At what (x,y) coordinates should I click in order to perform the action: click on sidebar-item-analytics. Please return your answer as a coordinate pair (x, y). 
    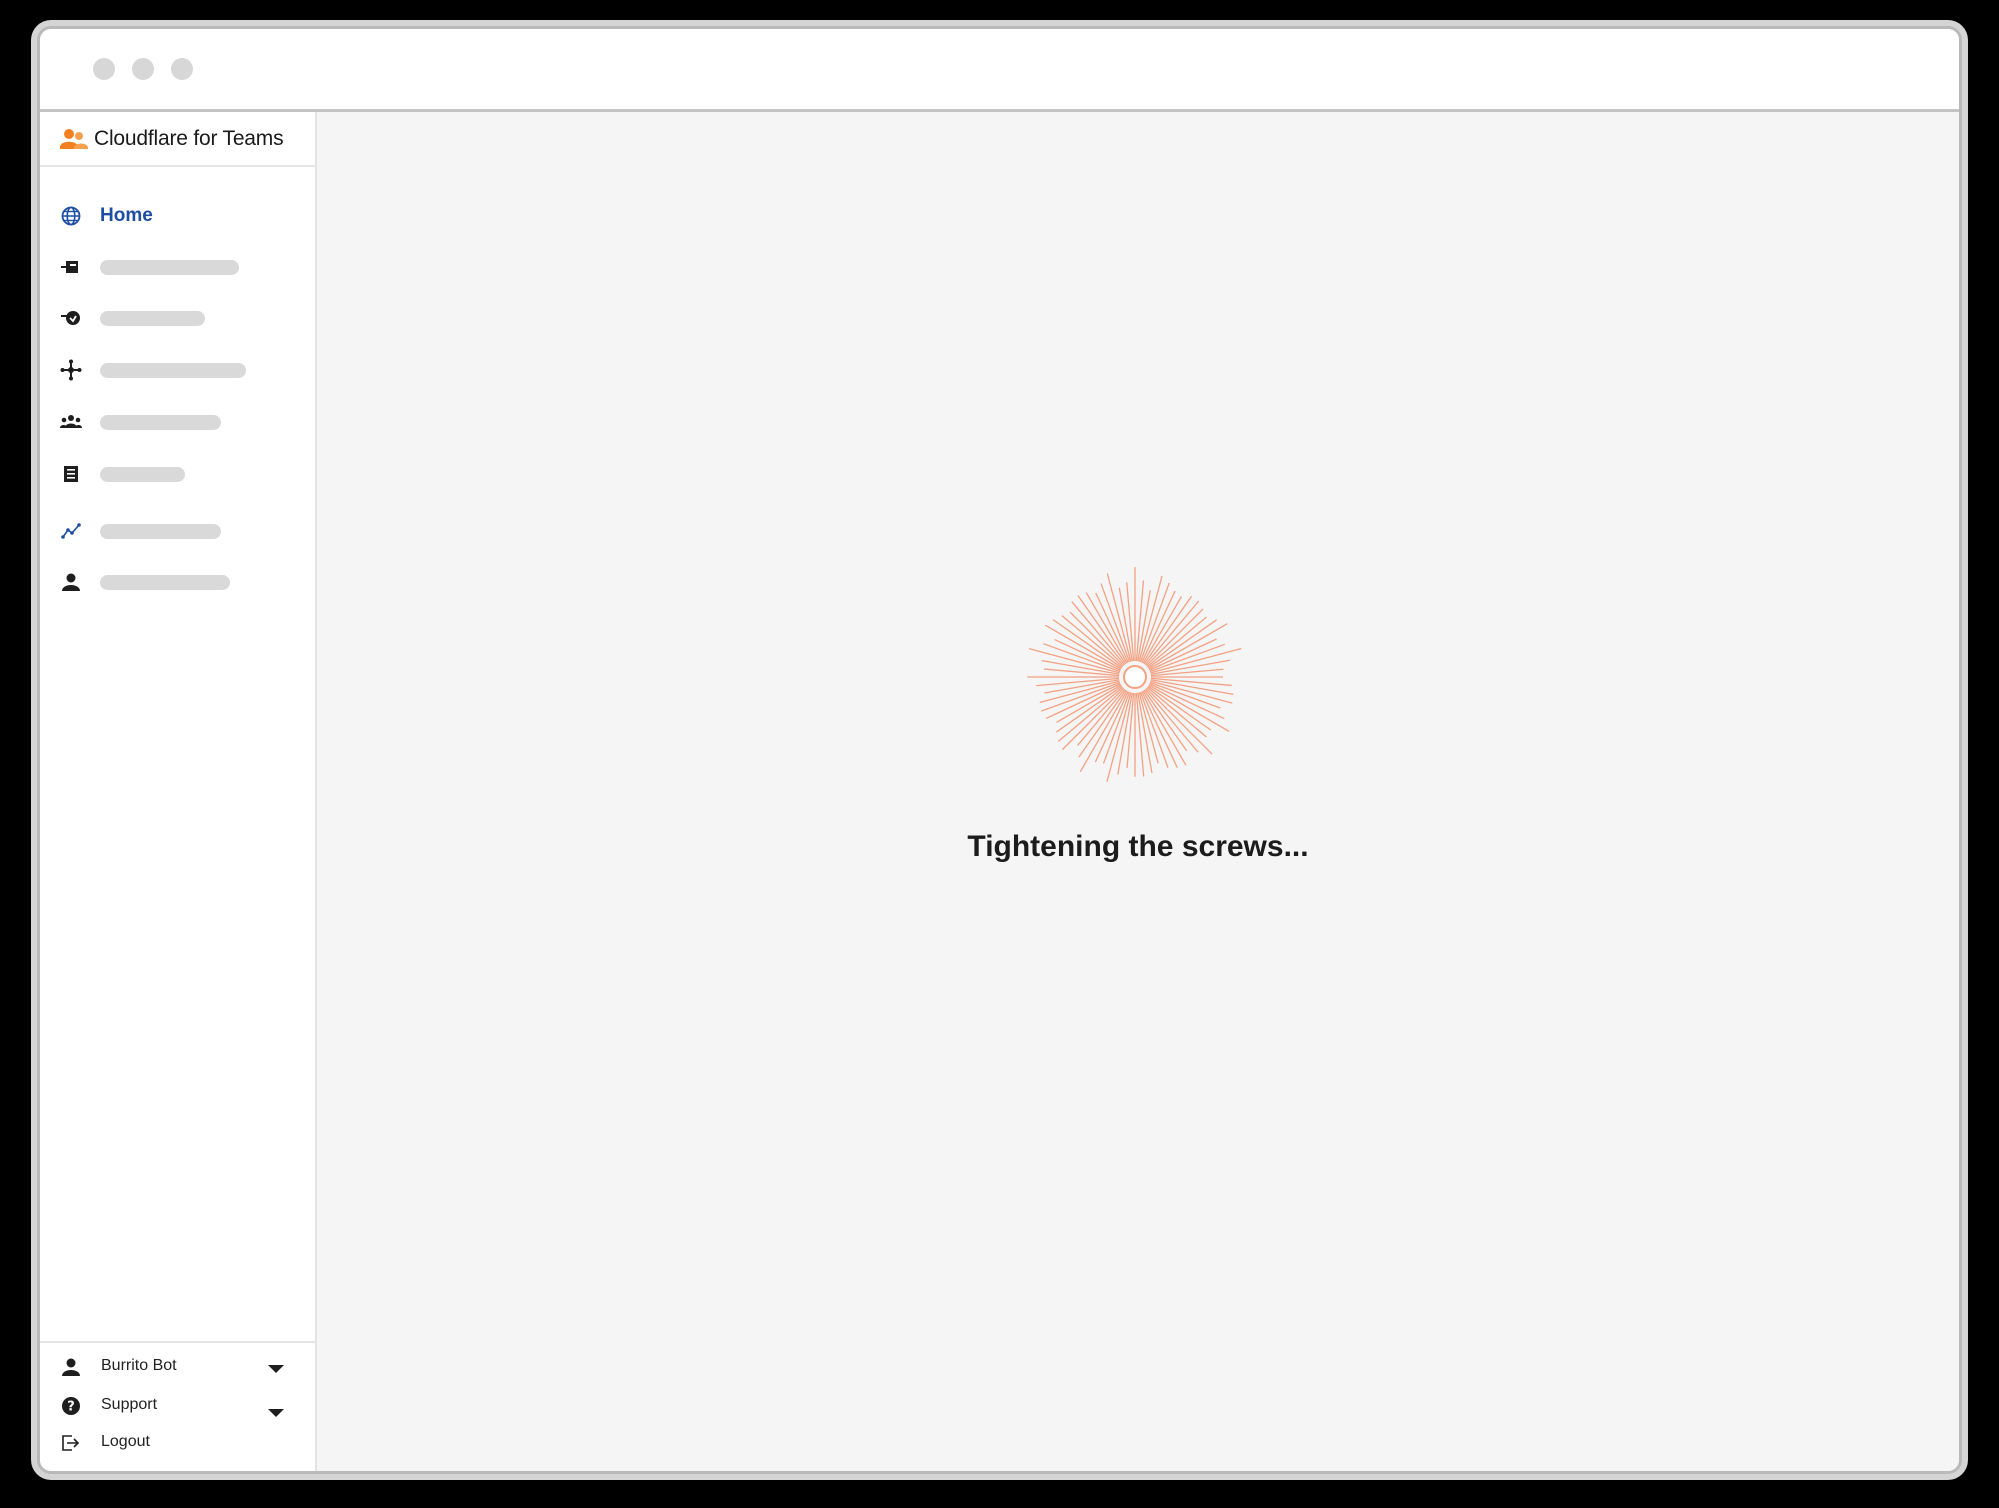
    Looking at the image, I should click on (177, 531).